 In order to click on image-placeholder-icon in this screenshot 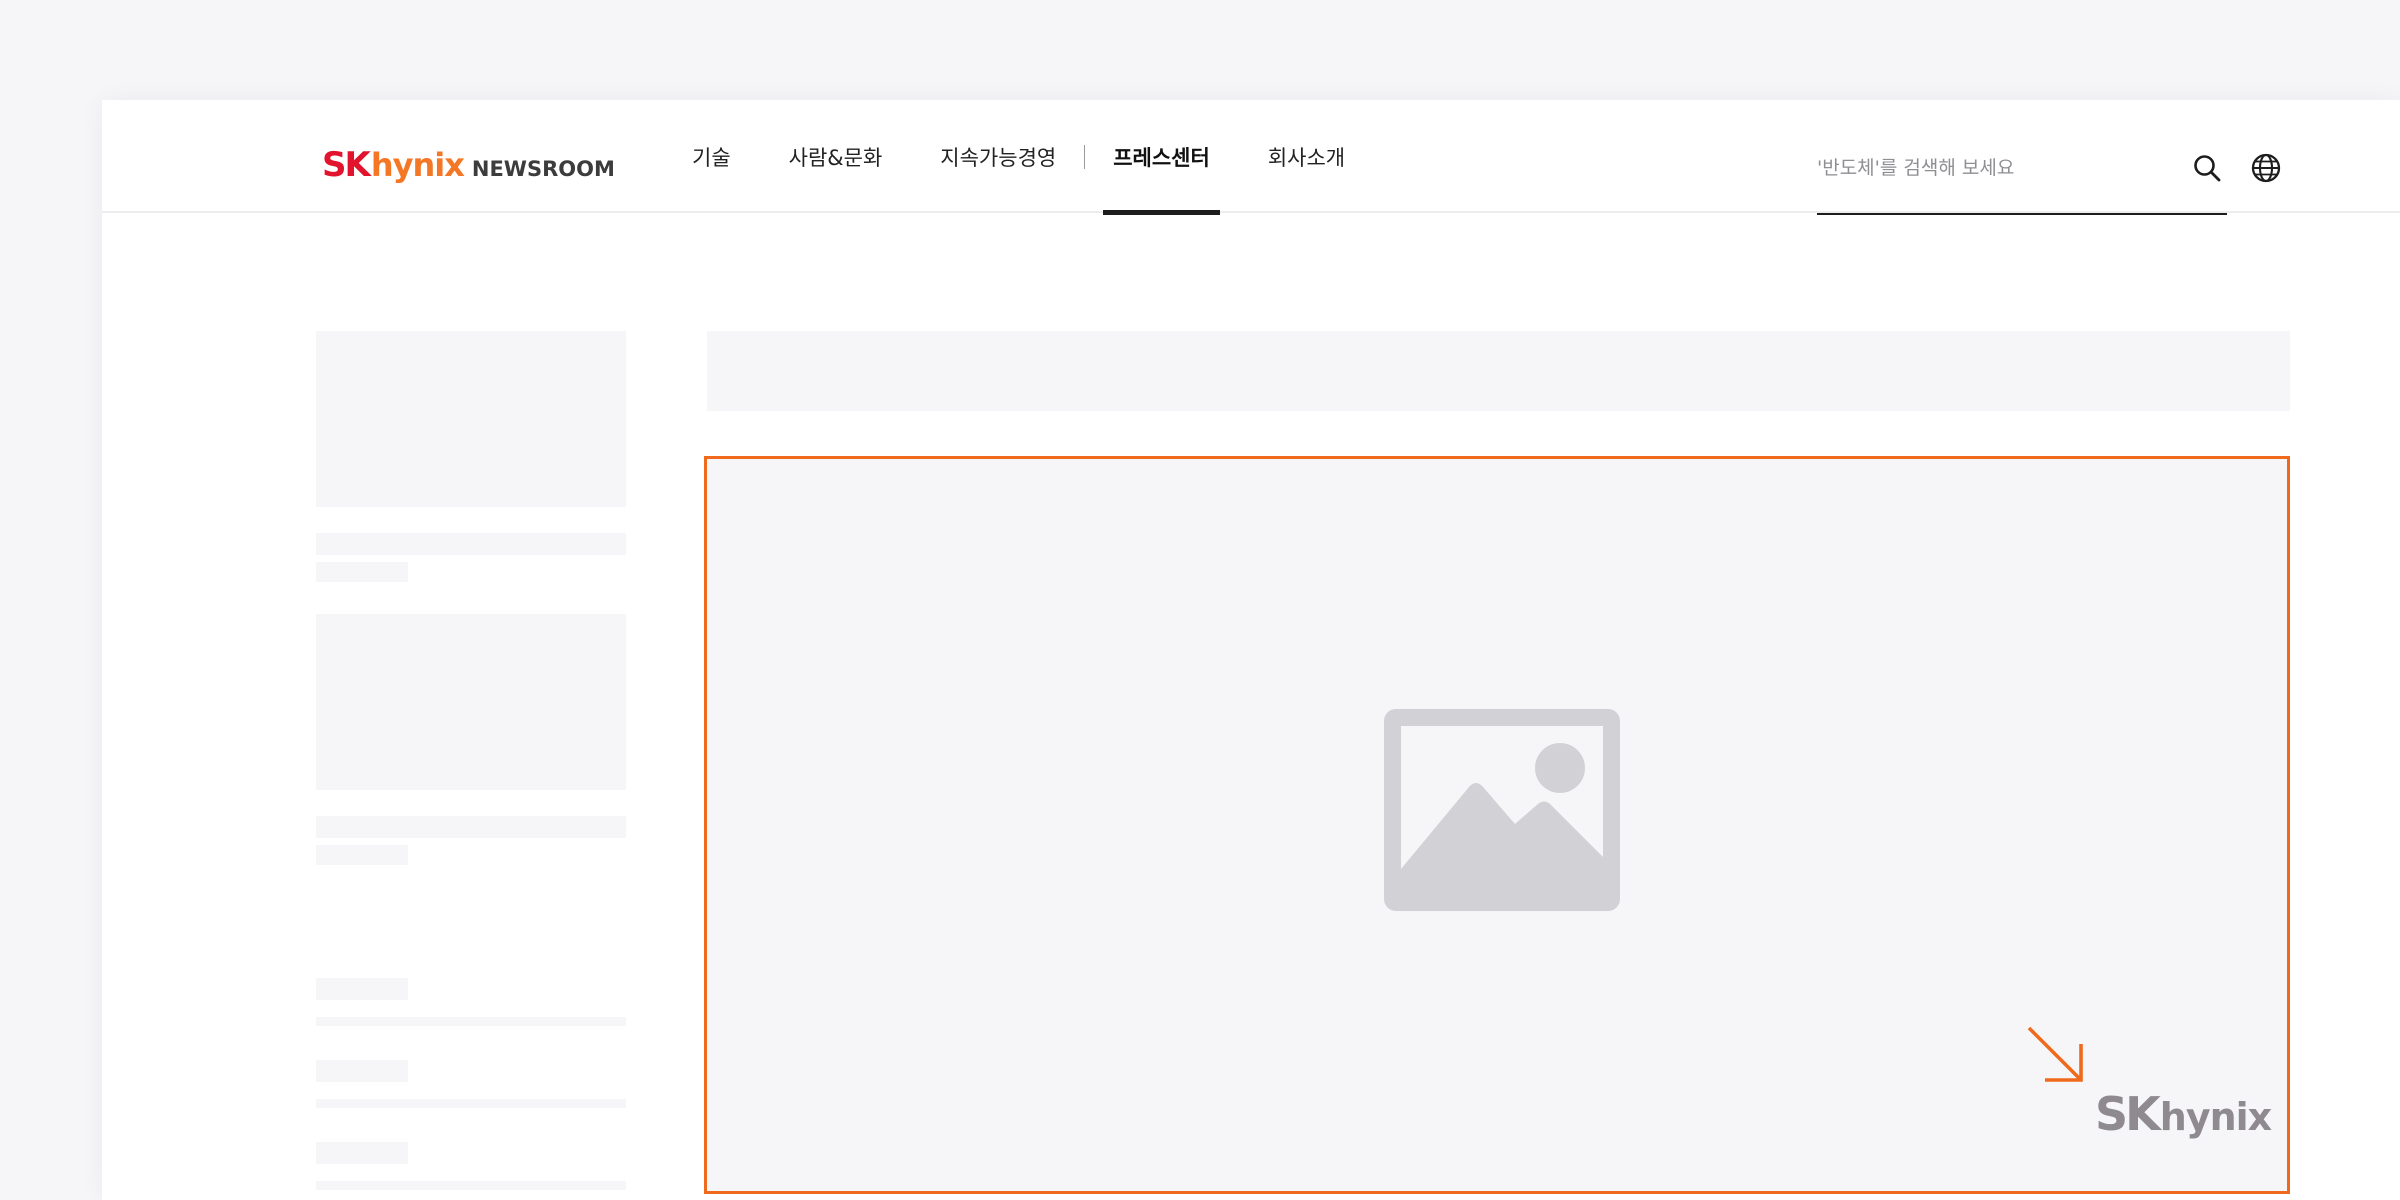, I will do `click(1502, 810)`.